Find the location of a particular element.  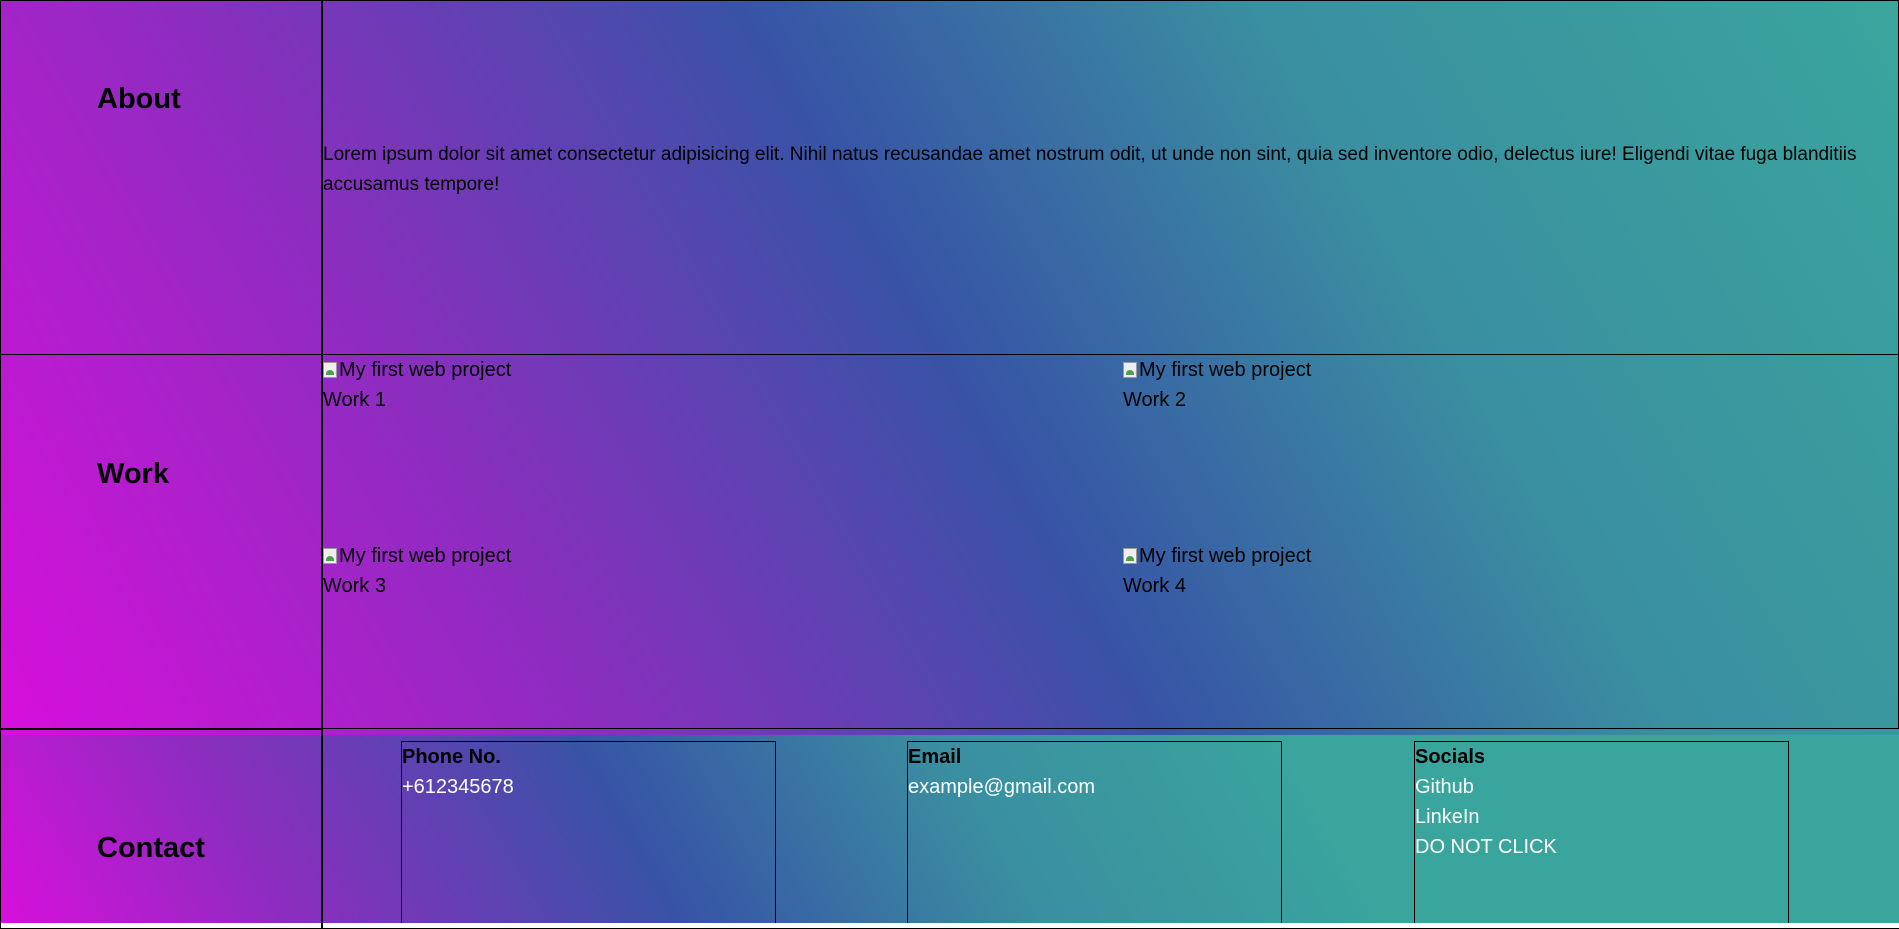

work-label: Work 2 is located at coordinates (1154, 400).